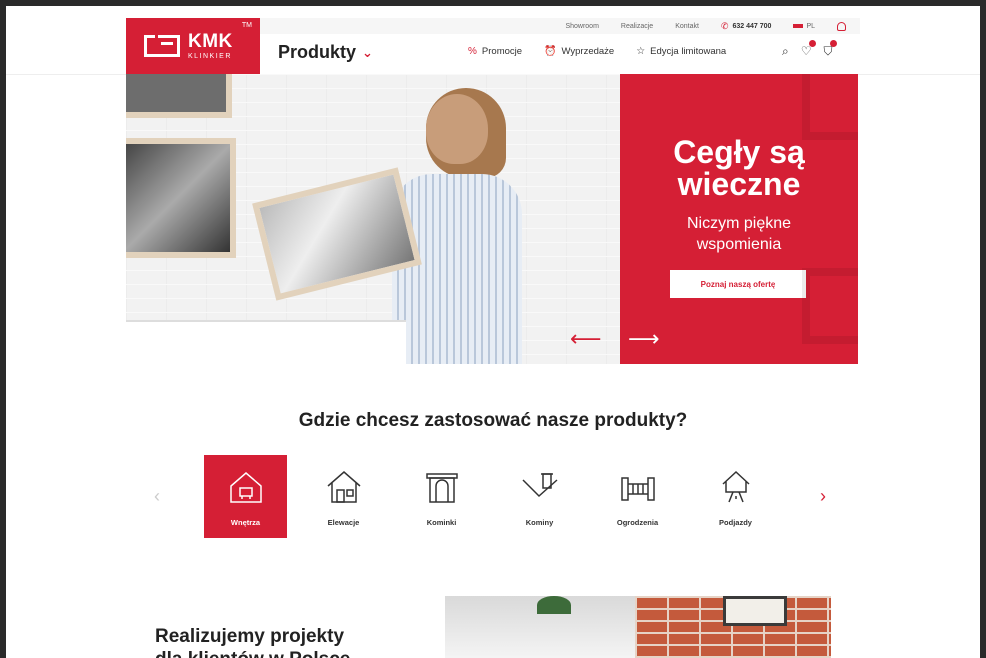 The image size is (986, 658). What do you see at coordinates (735, 522) in the screenshot?
I see `category-label: Podjazdy` at bounding box center [735, 522].